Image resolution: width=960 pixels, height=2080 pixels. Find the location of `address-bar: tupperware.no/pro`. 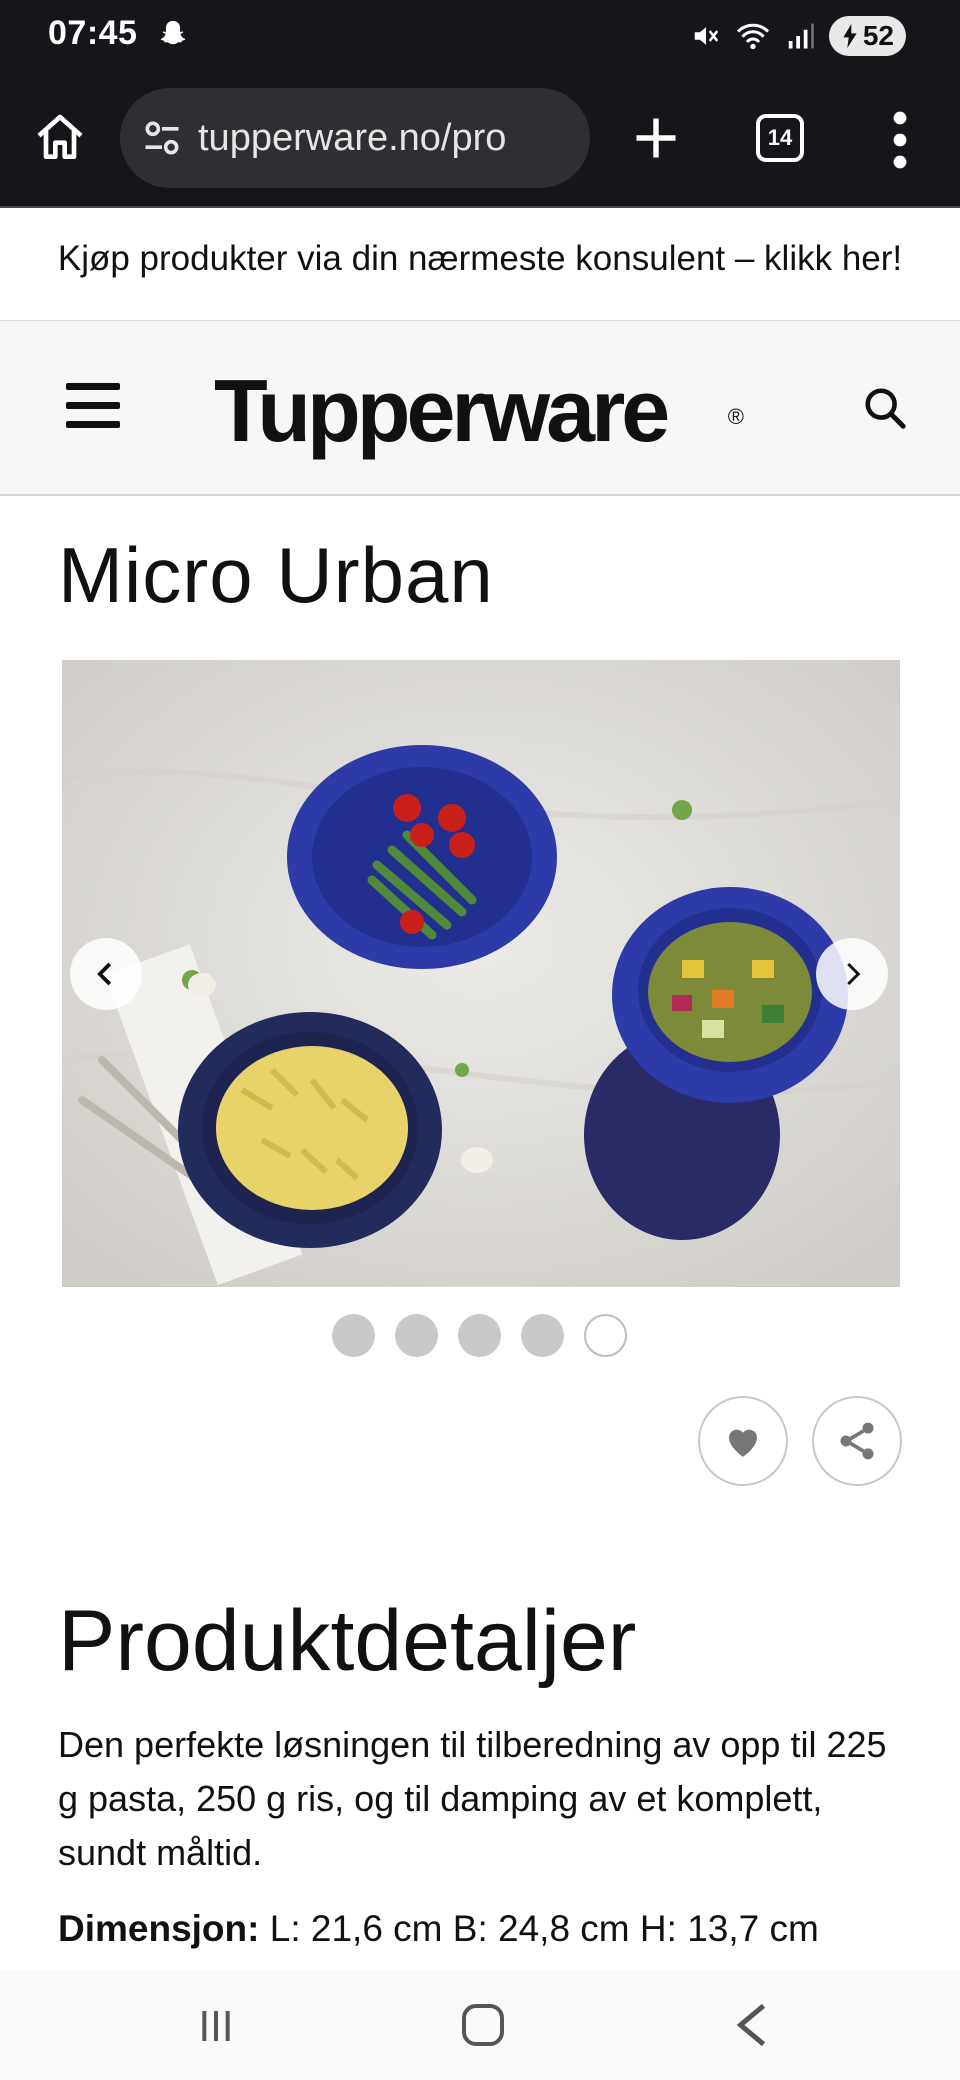

address-bar: tupperware.no/pro is located at coordinates (355, 138).